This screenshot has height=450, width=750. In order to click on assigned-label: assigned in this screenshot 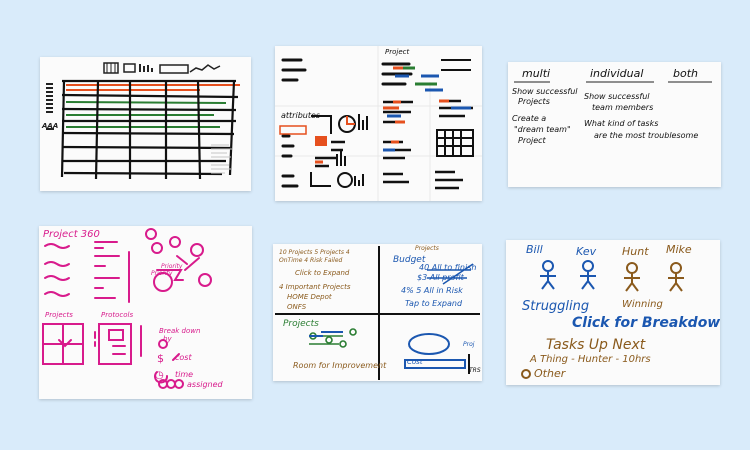, I will do `click(205, 384)`.